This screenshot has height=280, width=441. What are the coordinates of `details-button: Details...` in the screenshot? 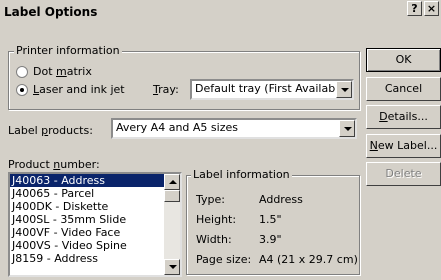 It's located at (403, 117).